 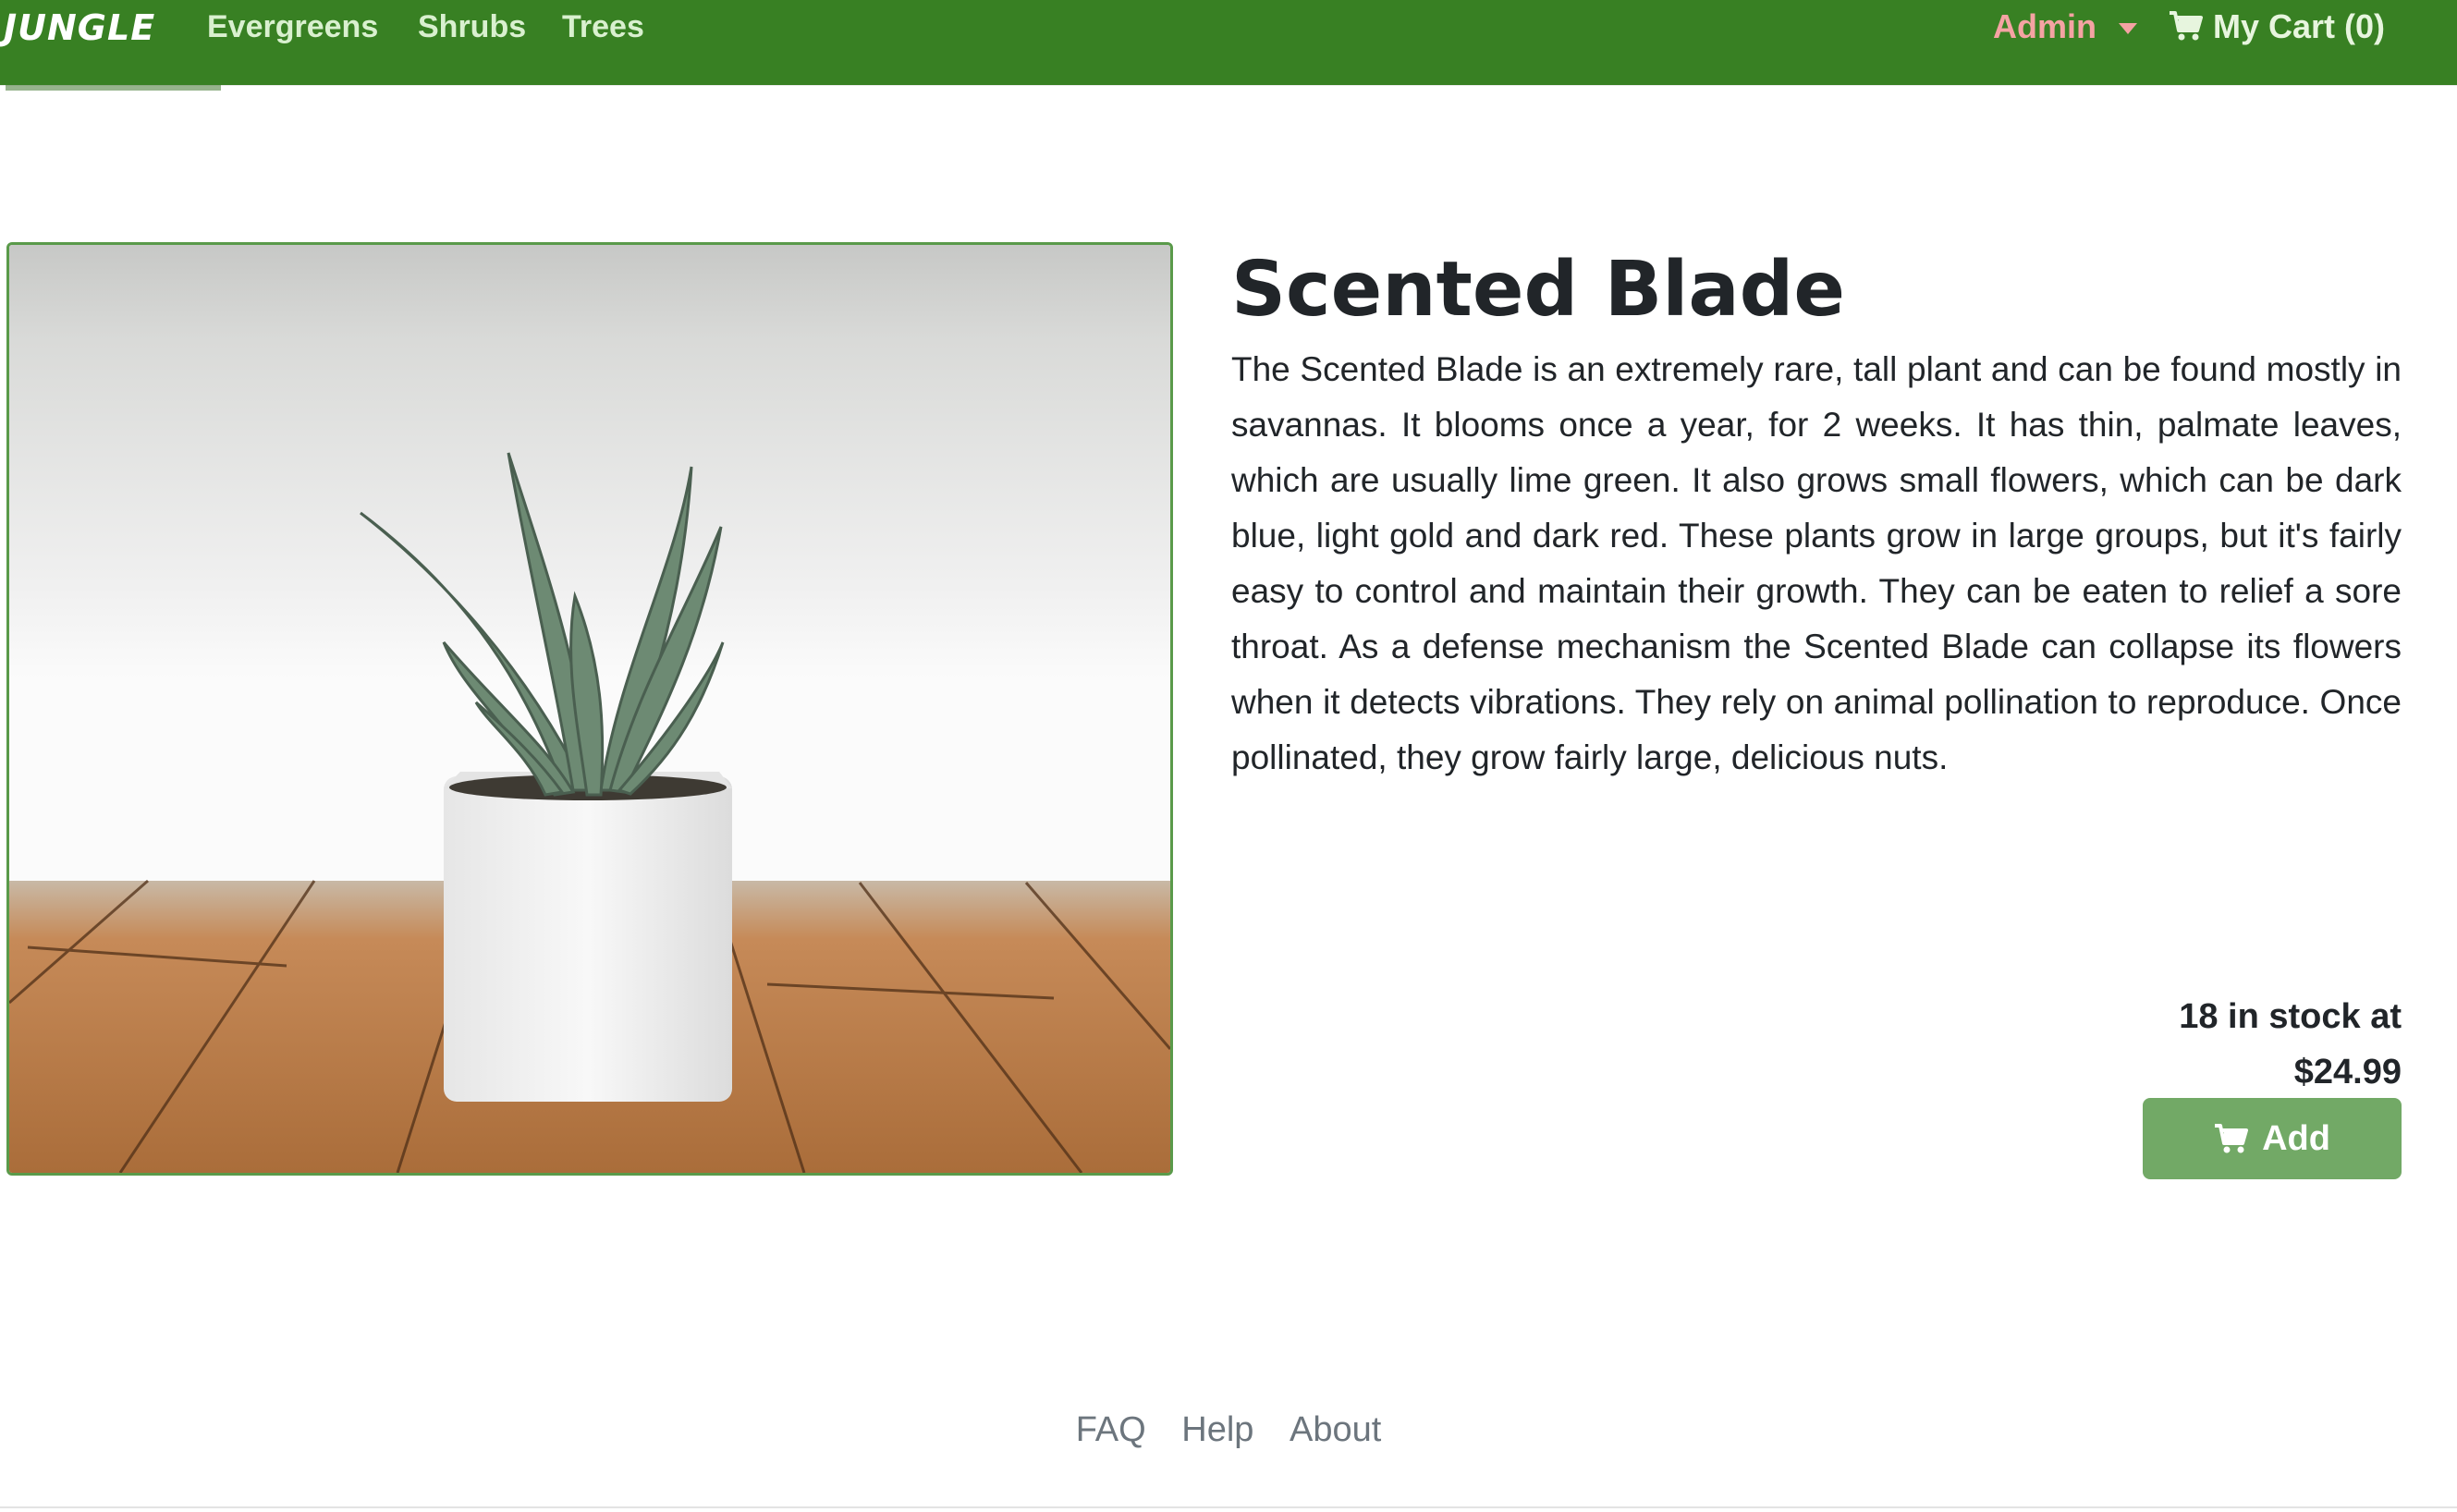 I want to click on caret-down-icon, so click(x=2128, y=29).